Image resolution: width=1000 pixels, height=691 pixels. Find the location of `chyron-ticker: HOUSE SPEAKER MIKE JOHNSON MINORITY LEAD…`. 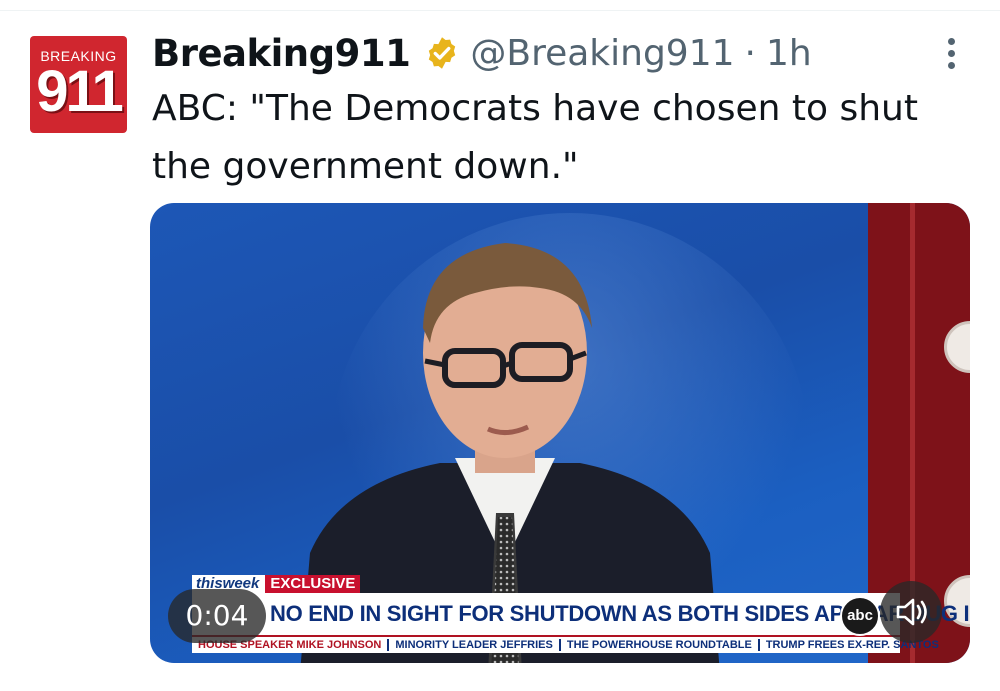

chyron-ticker: HOUSE SPEAKER MIKE JOHNSON MINORITY LEAD… is located at coordinates (565, 644).